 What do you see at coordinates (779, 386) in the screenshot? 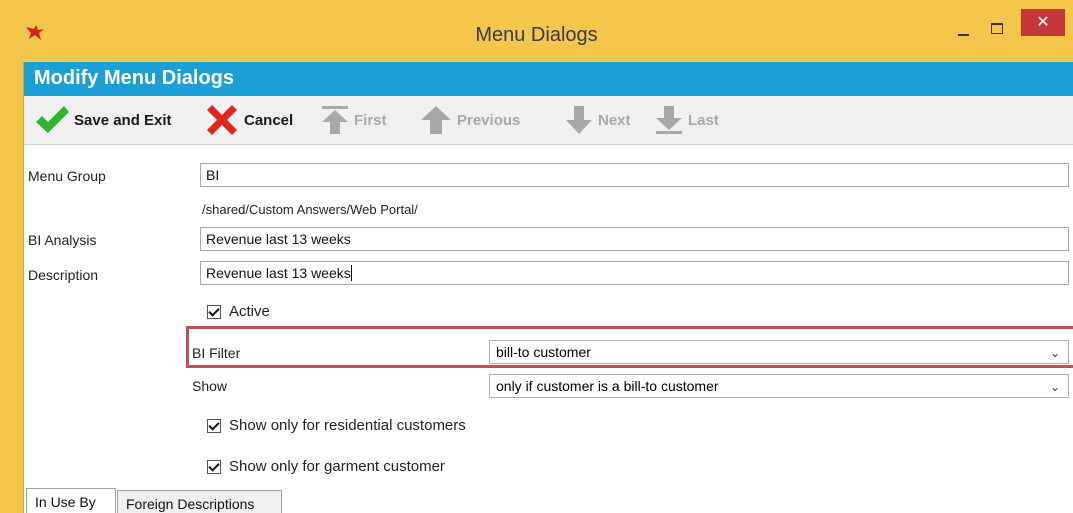
I see `show-select: only if customer is a bill-to customer ⌄` at bounding box center [779, 386].